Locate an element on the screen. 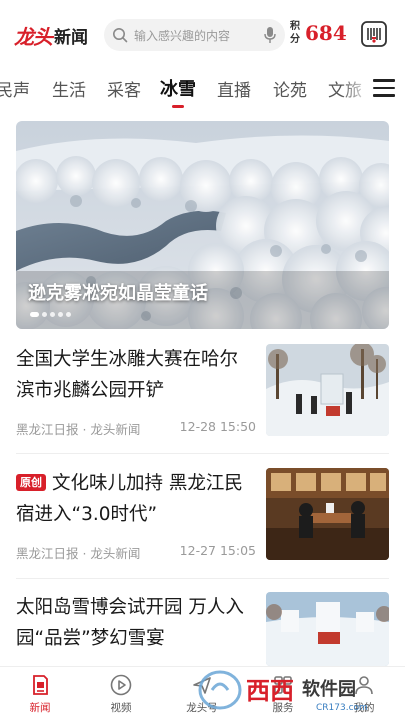 Image resolution: width=405 pixels, height=720 pixels. app-header: 龙头 新闻 输入感兴趣的内容 积分 684 is located at coordinates (202, 34).